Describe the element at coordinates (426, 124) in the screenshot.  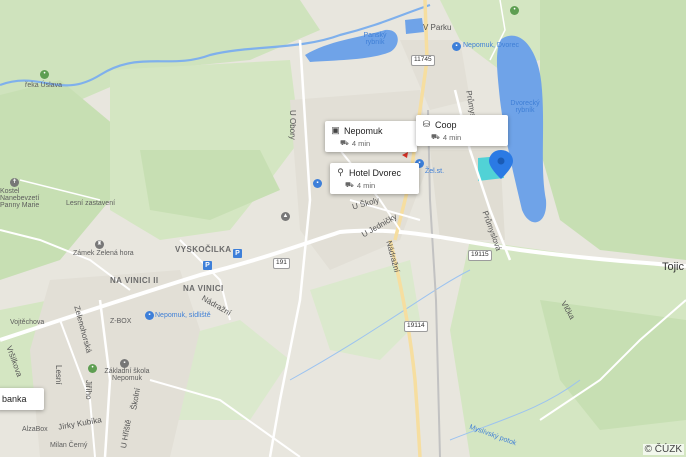
I see `cart-icon: ⛁` at that location.